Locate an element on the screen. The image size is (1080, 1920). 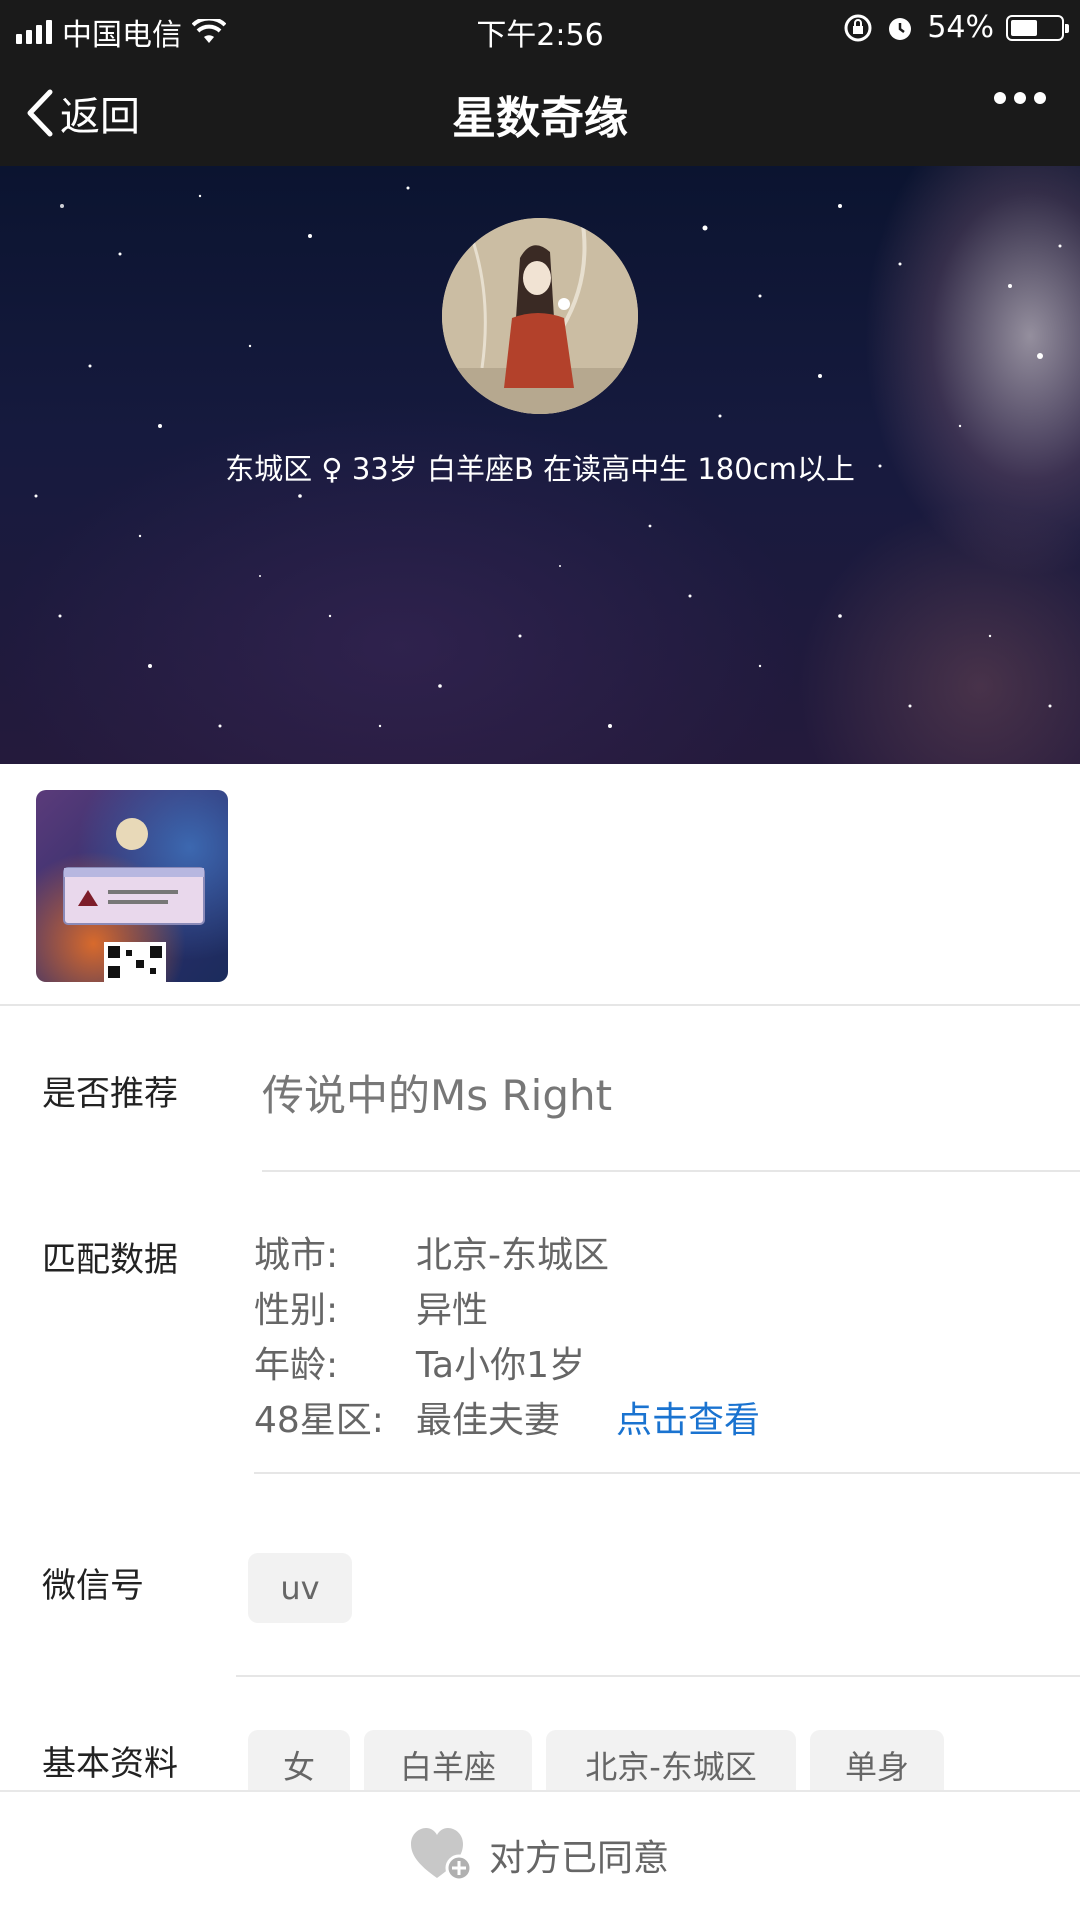
page-title: 星数奇缘 is located at coordinates (540, 118).